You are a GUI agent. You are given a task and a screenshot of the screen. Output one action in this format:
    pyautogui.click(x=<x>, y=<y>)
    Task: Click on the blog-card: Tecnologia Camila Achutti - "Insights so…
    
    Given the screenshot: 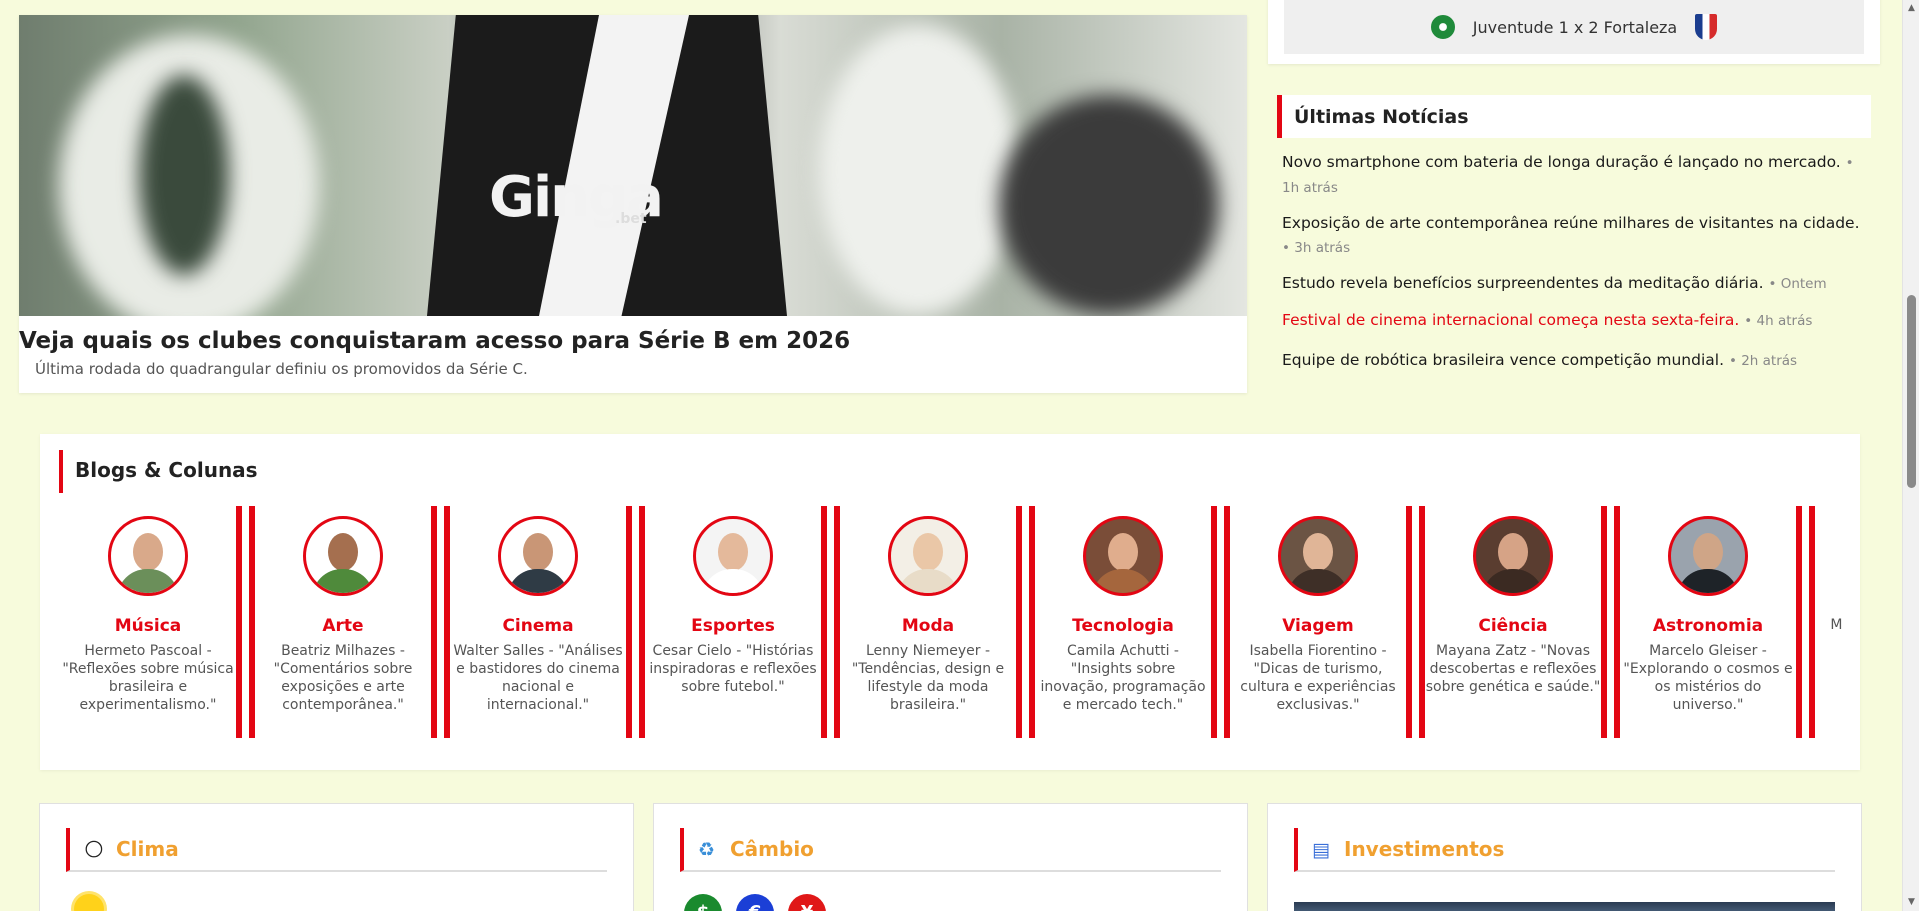 What is the action you would take?
    pyautogui.click(x=1123, y=622)
    